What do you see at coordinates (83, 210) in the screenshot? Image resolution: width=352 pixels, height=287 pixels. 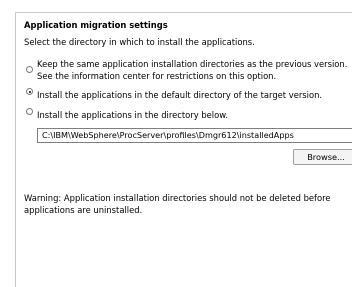 I see `warning-text-continued: applications are uninstalled.` at bounding box center [83, 210].